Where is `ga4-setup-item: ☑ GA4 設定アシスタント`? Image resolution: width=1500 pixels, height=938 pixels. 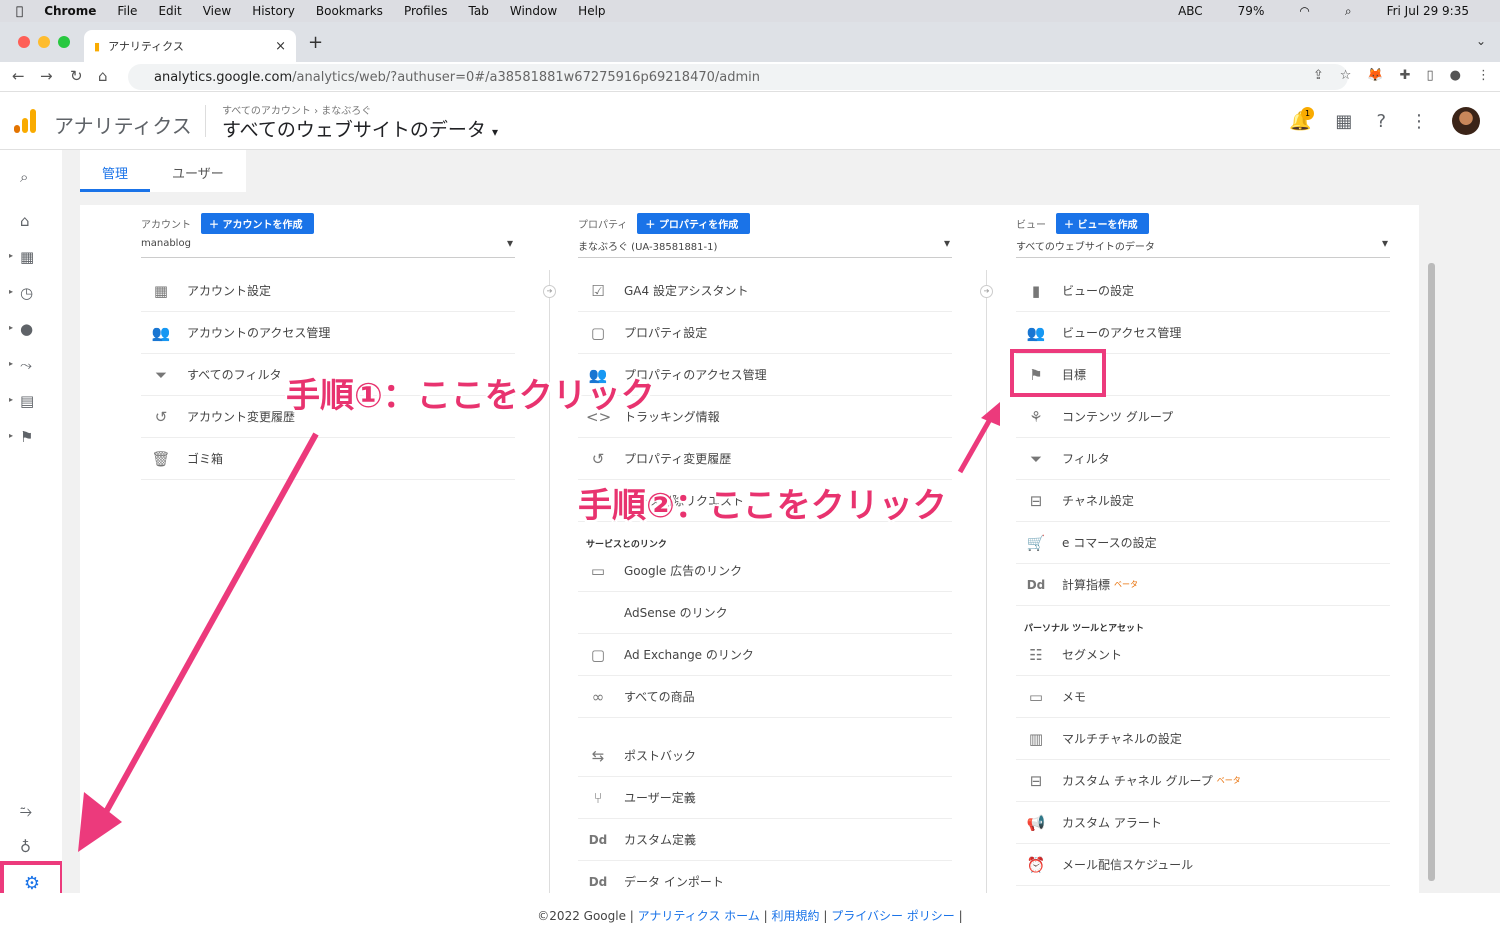
ga4-setup-item: ☑ GA4 設定アシスタント is located at coordinates (765, 291).